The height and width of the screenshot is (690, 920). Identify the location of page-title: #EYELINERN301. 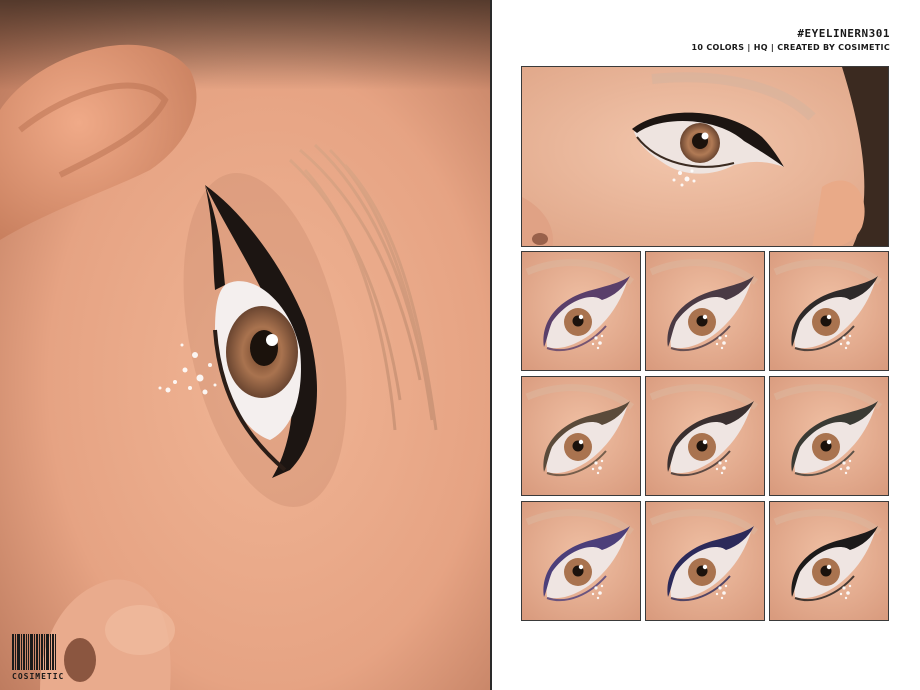
(843, 33).